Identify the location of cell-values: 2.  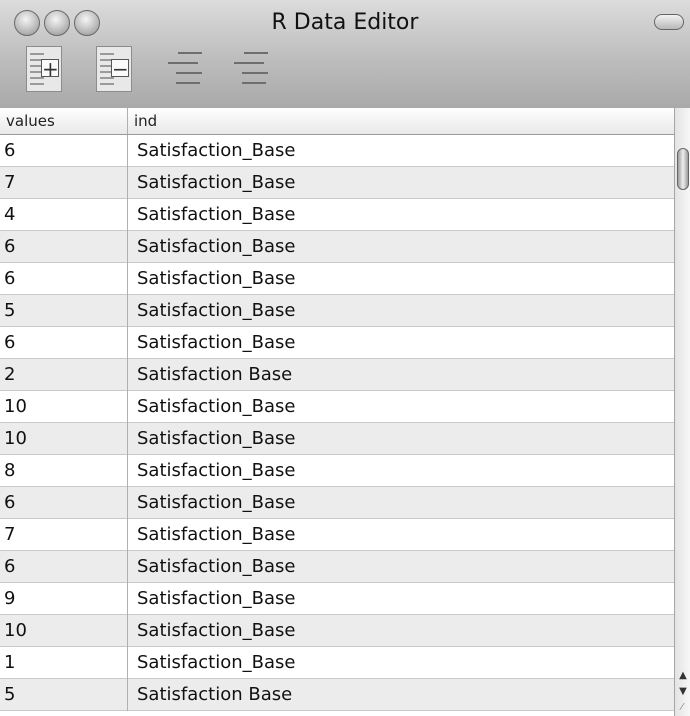
(64, 375).